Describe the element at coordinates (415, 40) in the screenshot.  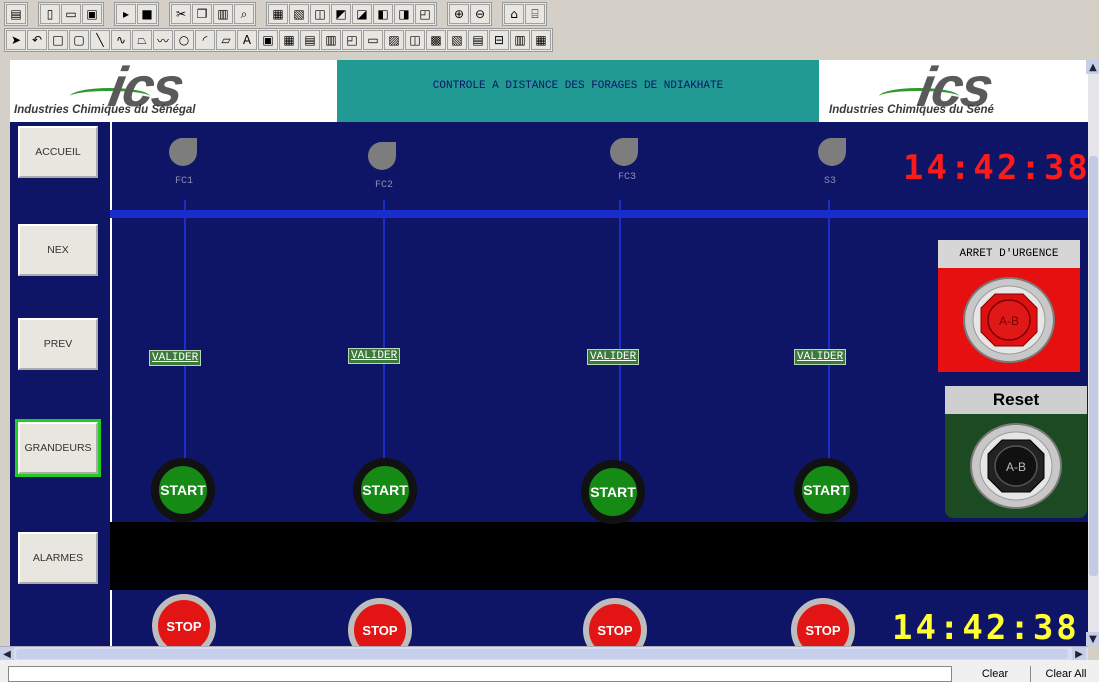
I see `draw-tool-icon-20: ◫` at that location.